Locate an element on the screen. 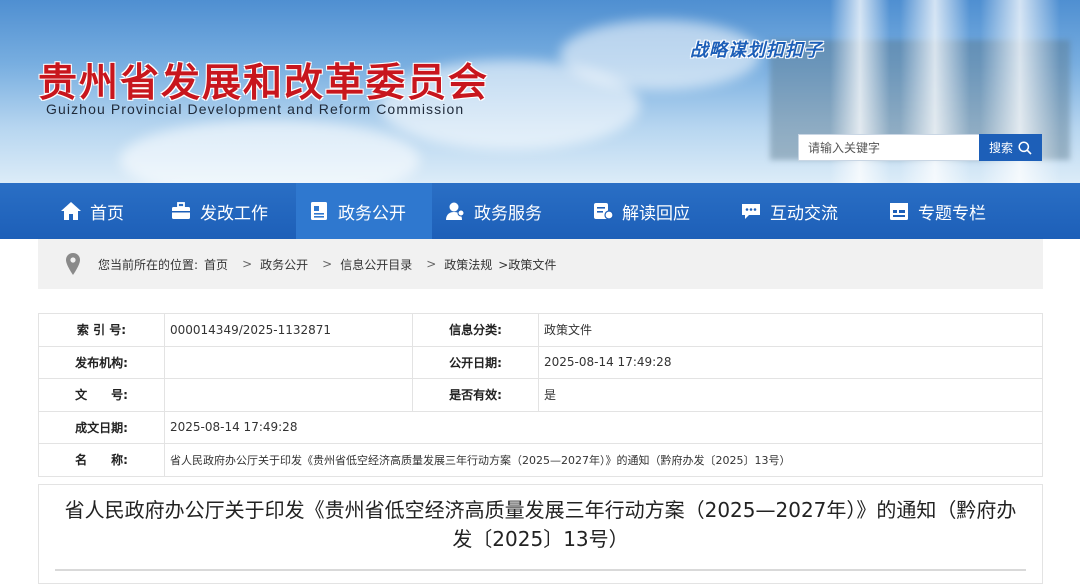  breadcrumb-prefix: 您当前所在的位置: is located at coordinates (148, 264).